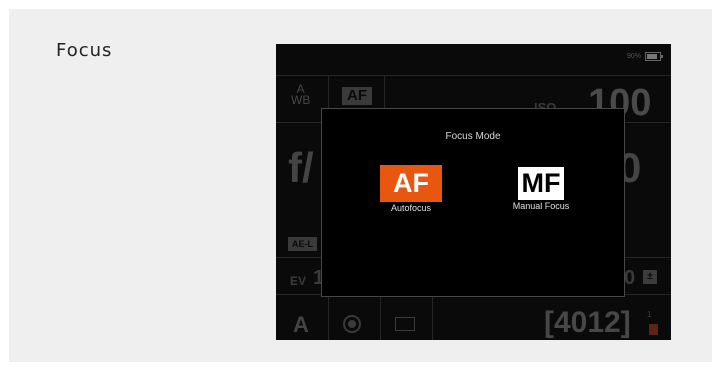 This screenshot has width=722, height=372. What do you see at coordinates (630, 278) in the screenshot?
I see `ev-right-value: 0` at bounding box center [630, 278].